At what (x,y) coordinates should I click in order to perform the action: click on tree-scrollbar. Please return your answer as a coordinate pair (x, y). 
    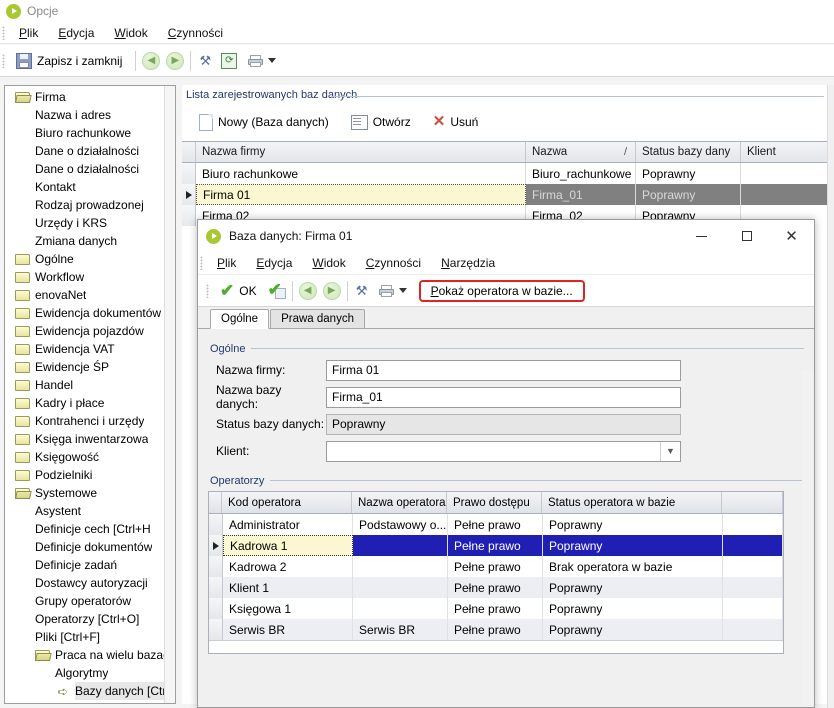
    Looking at the image, I should click on (169, 394).